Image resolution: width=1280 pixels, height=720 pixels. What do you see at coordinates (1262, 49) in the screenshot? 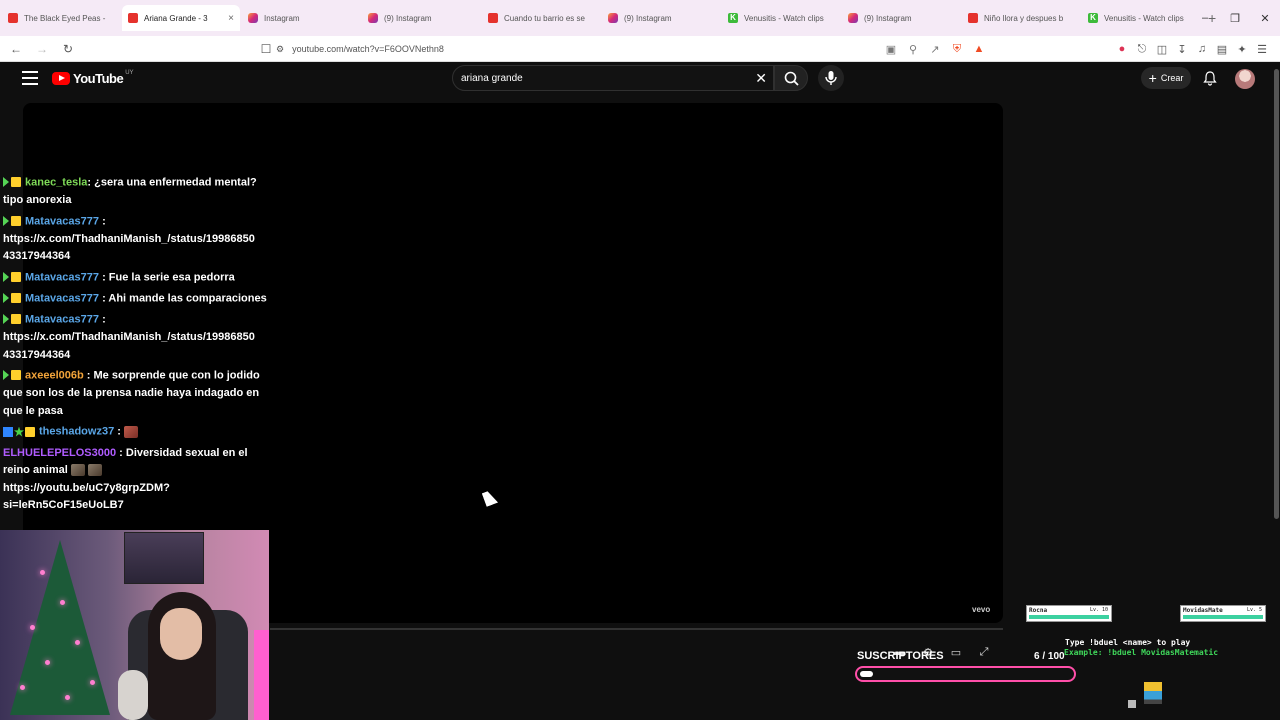
I see `menu-icon: ☰` at bounding box center [1262, 49].